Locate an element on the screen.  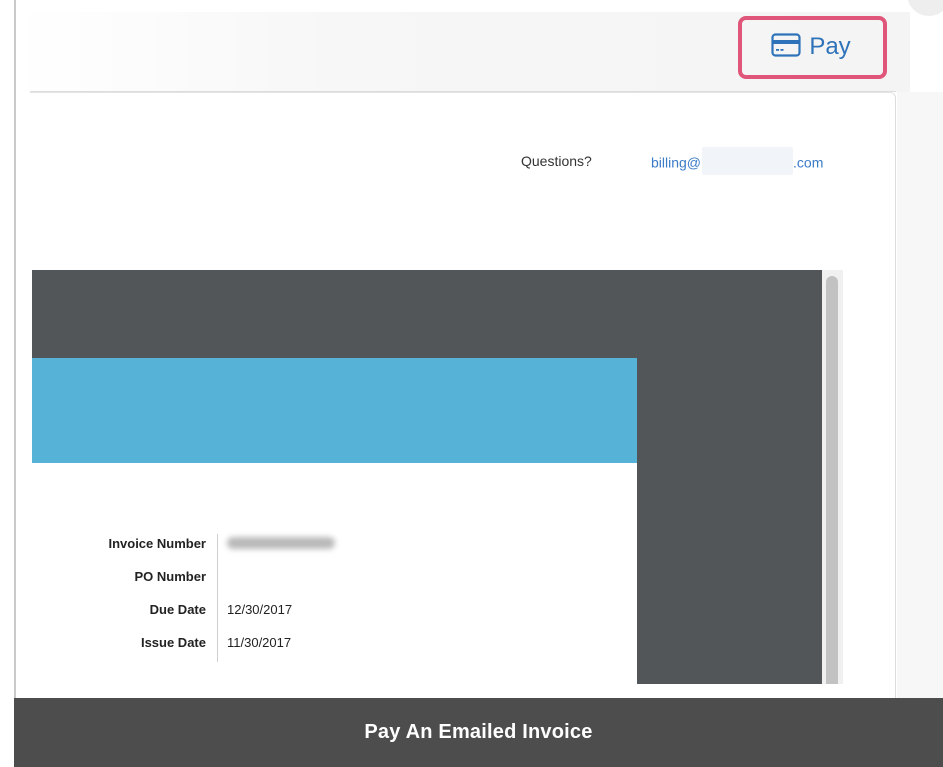
billing-email-link: billing@ .com is located at coordinates (737, 161).